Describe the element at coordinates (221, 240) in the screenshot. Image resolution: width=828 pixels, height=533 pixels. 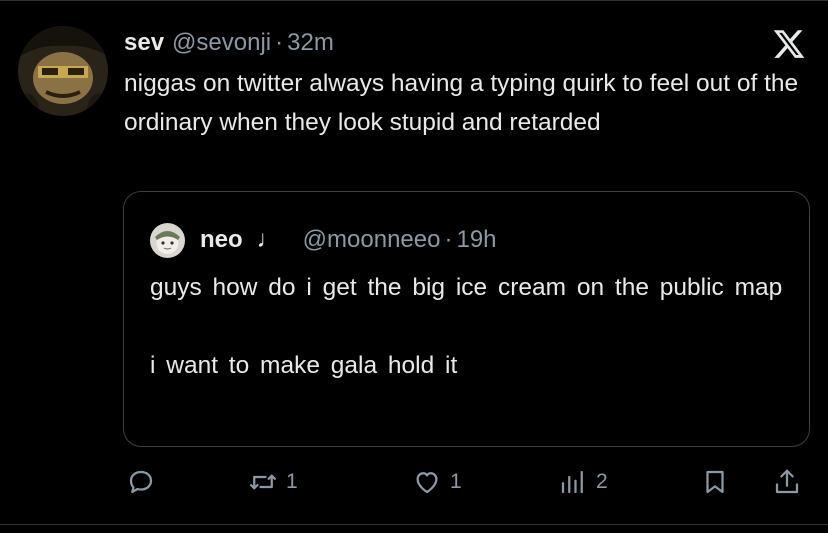
I see `quote-author-name: neo` at that location.